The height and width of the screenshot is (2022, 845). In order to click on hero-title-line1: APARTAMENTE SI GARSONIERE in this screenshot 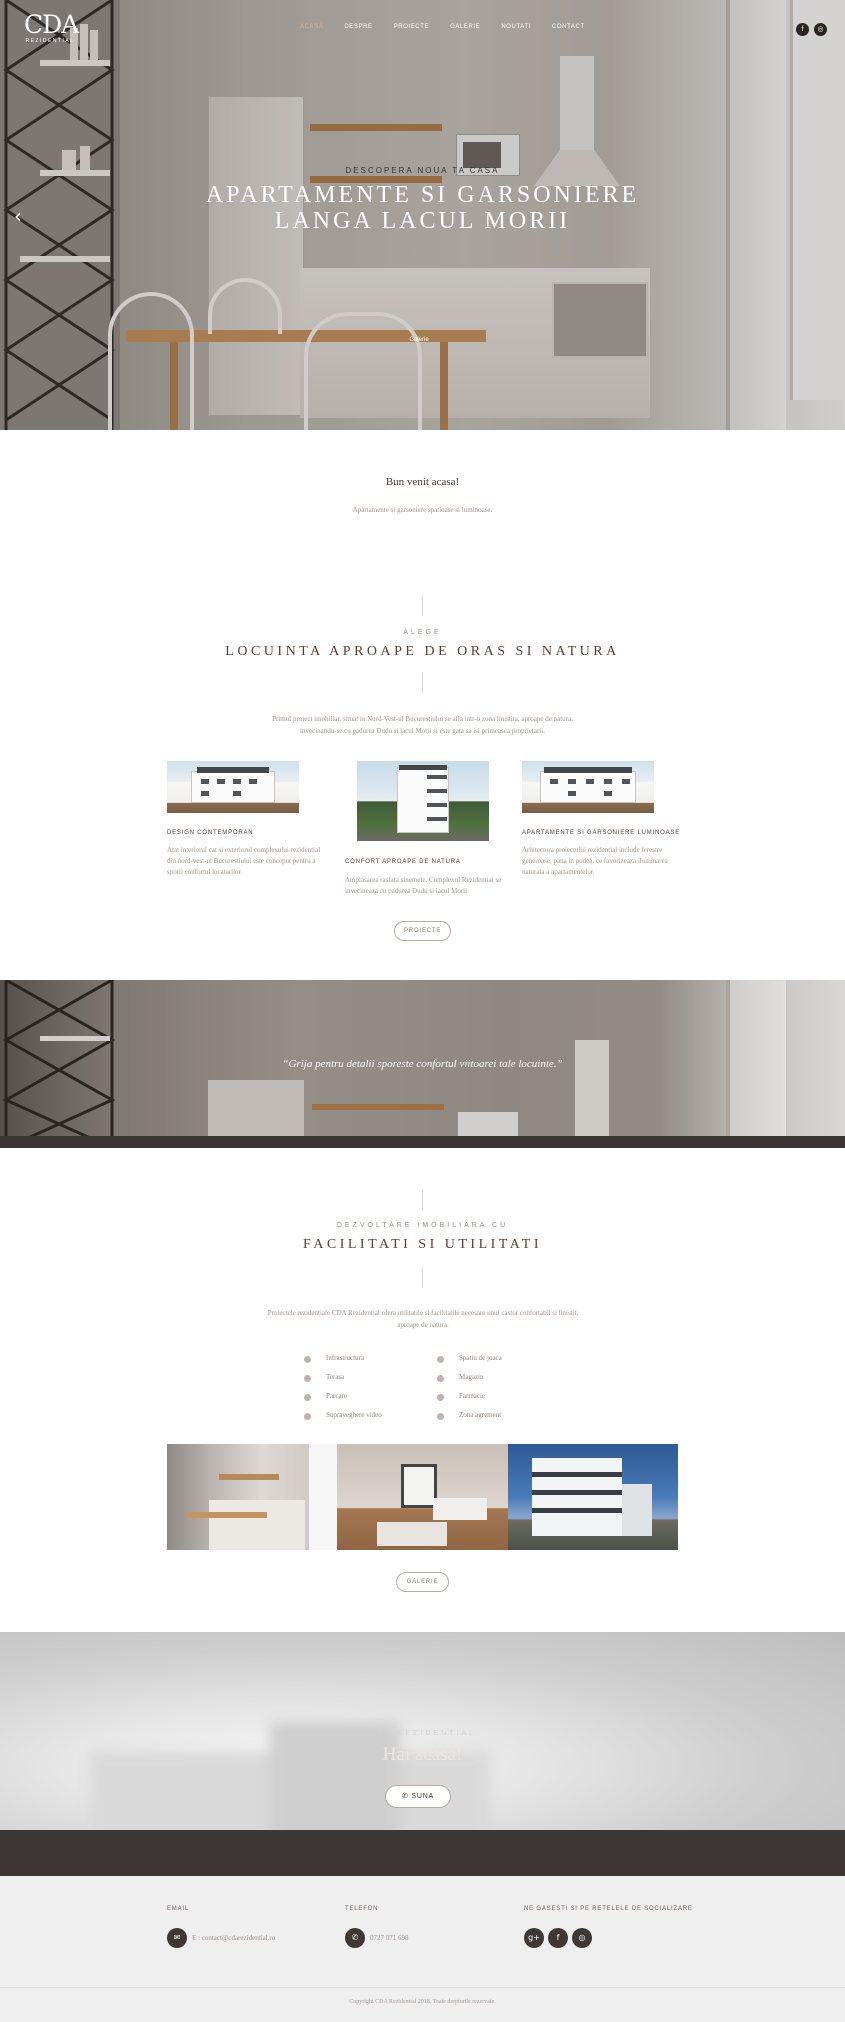, I will do `click(422, 195)`.